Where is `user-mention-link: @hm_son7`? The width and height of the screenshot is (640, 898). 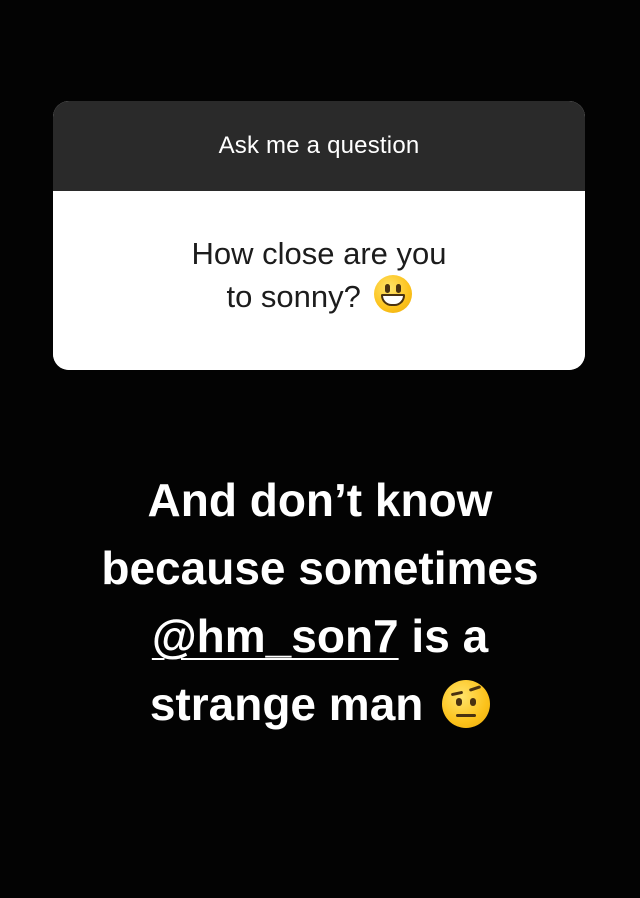 user-mention-link: @hm_son7 is located at coordinates (275, 636).